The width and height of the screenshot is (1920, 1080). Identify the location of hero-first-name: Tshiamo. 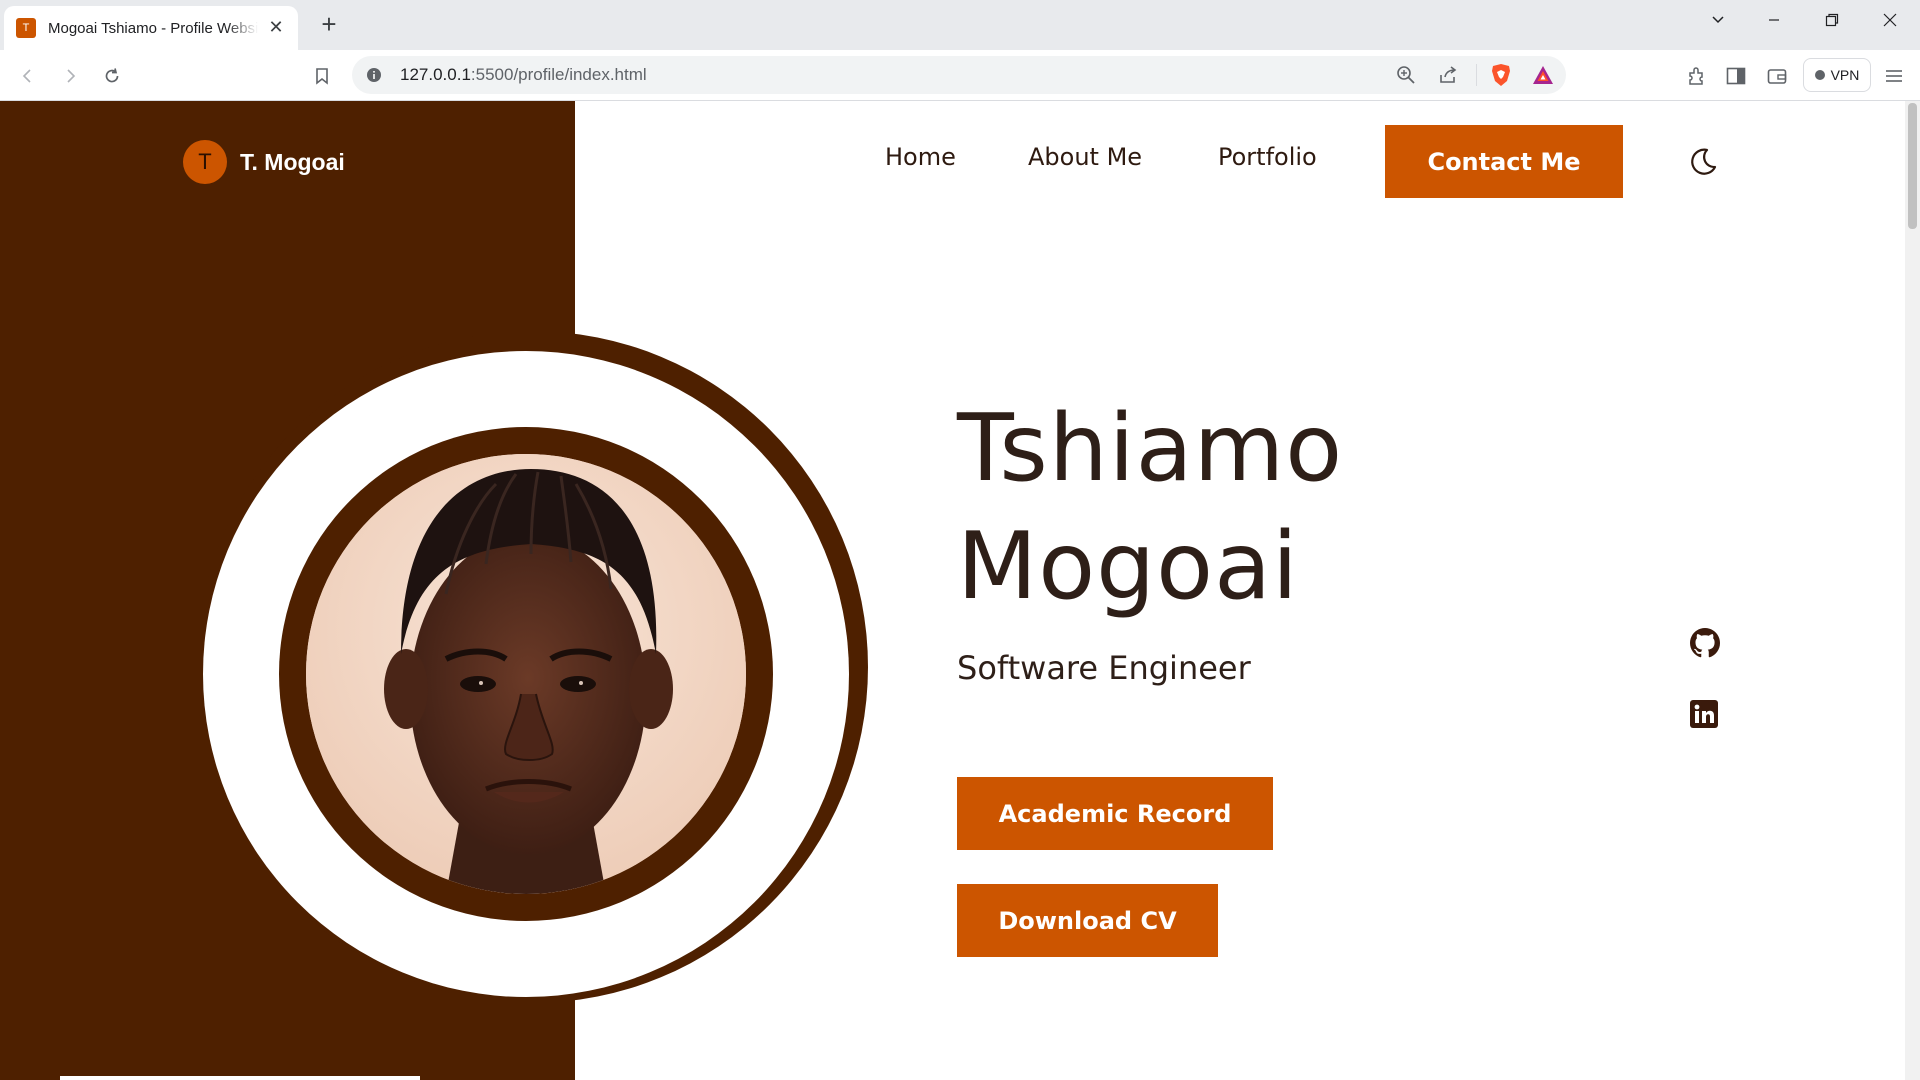
(1150, 448).